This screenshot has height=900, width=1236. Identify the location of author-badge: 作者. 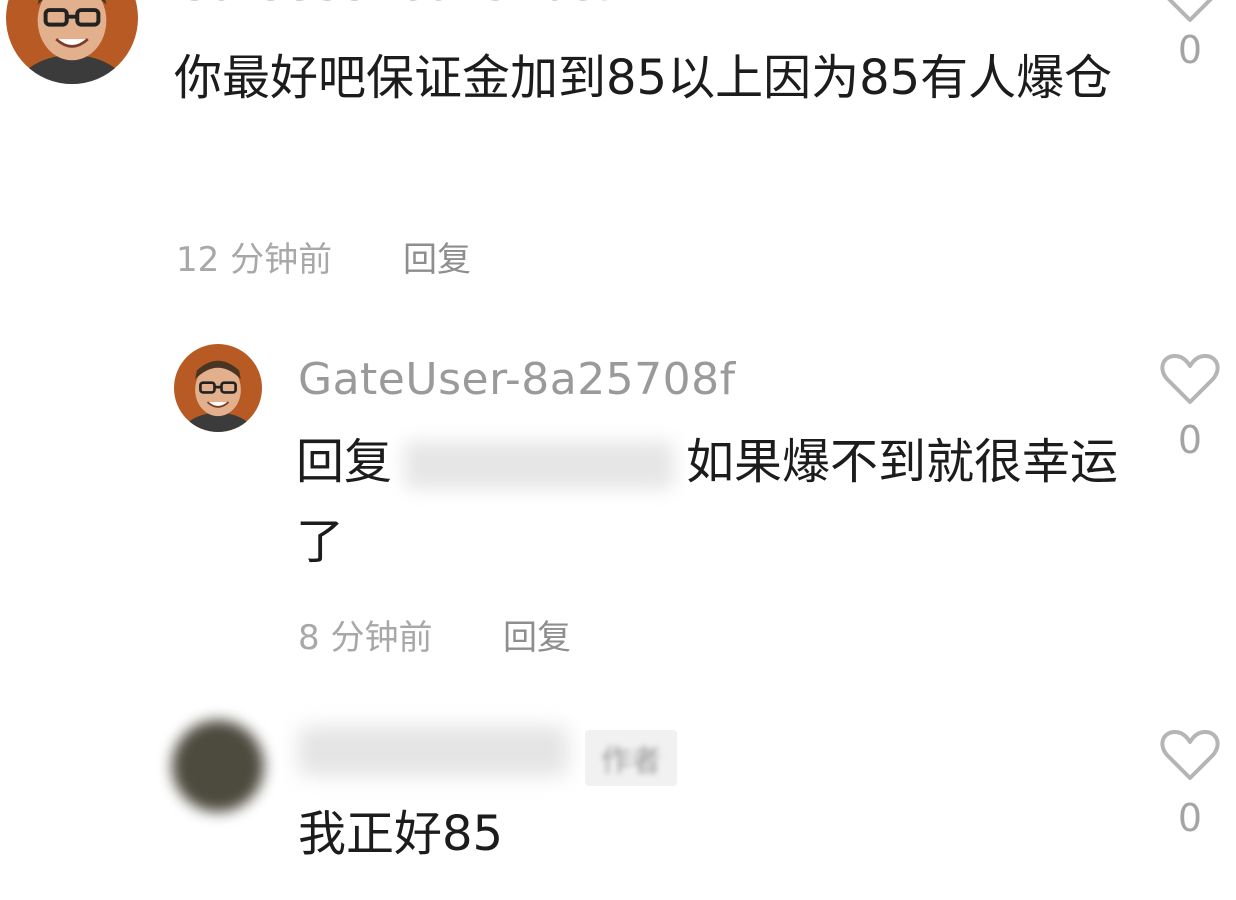
(631, 758).